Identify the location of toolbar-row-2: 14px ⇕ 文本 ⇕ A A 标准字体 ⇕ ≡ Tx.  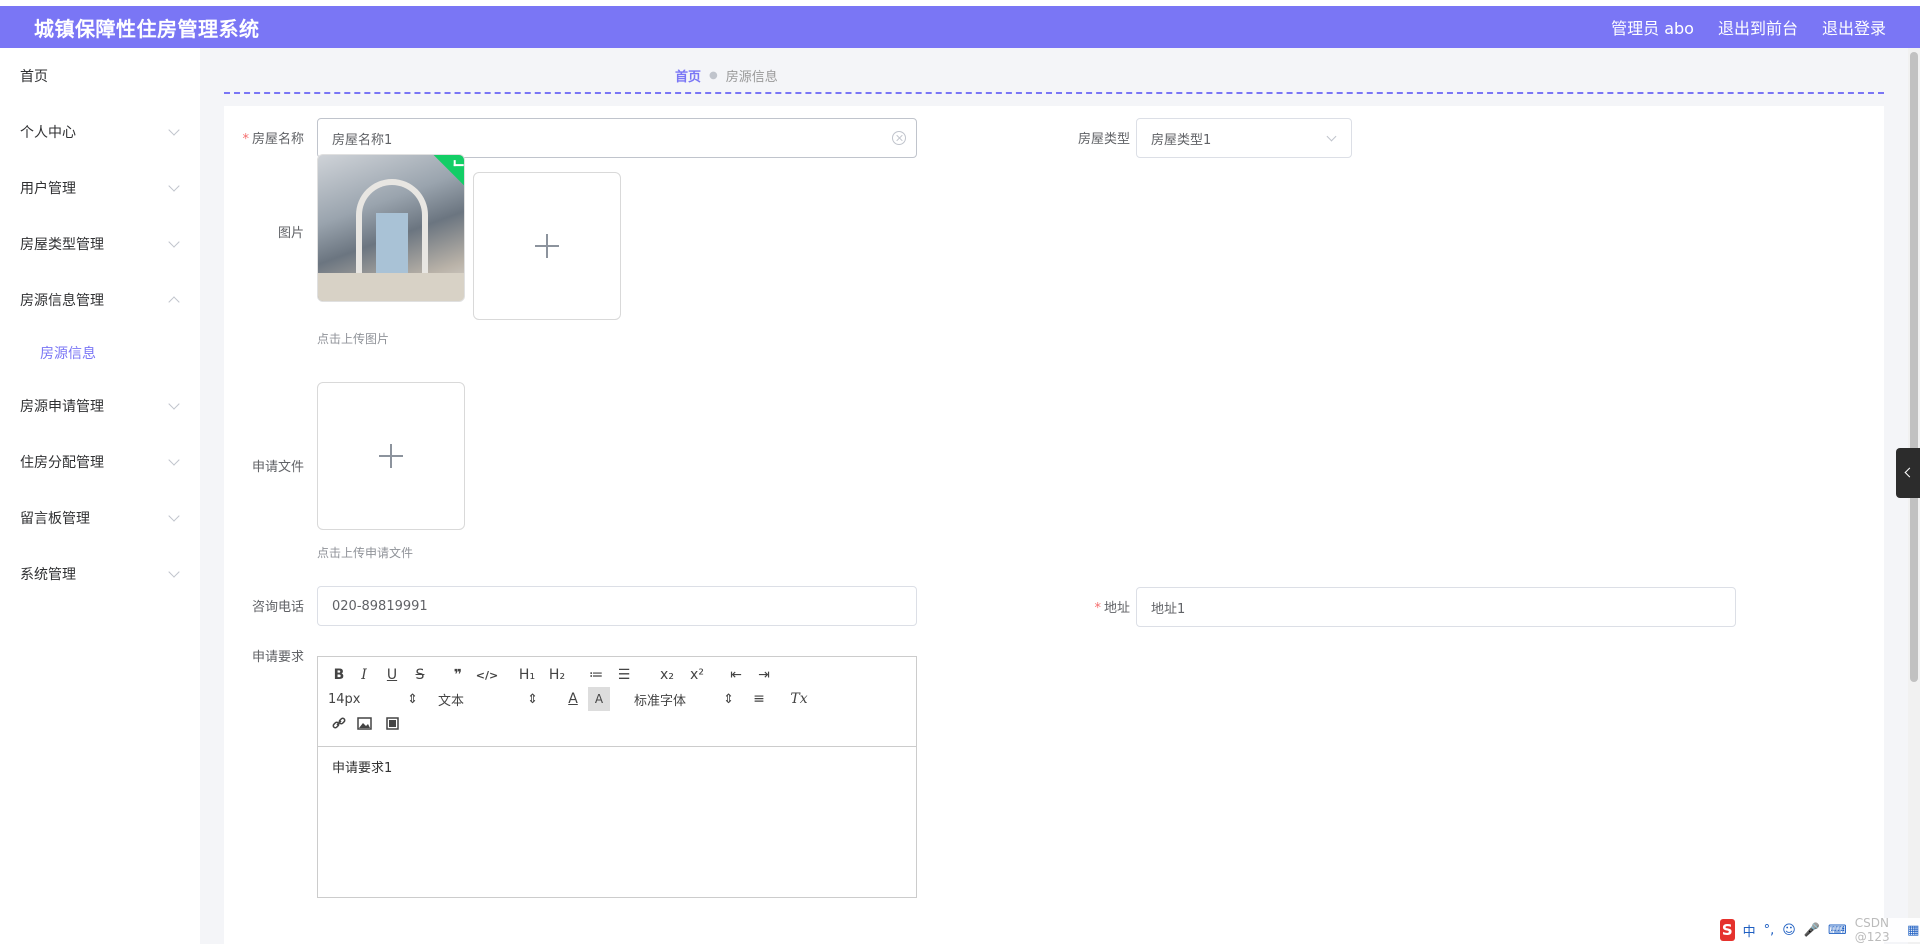
(617, 699).